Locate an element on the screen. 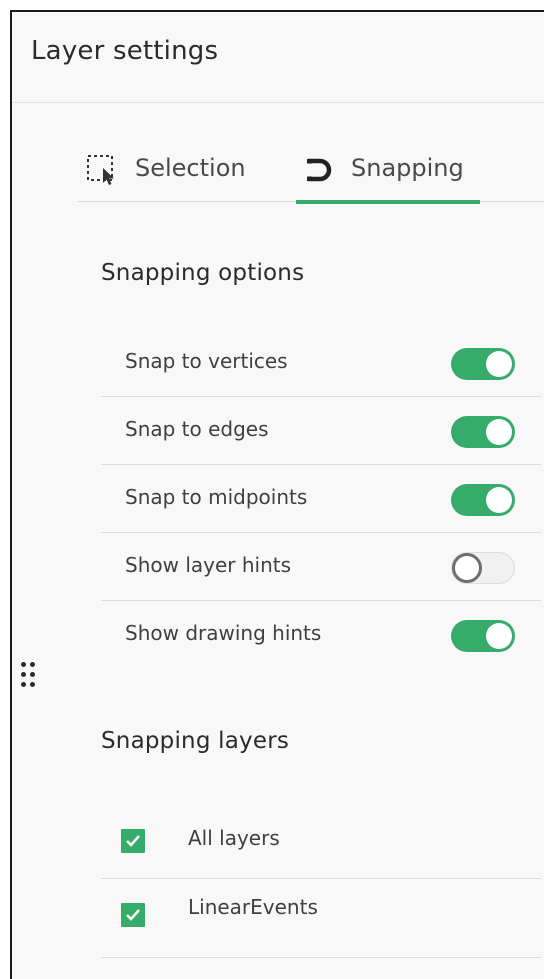 The height and width of the screenshot is (979, 544). panel-header: Layer settings is located at coordinates (278, 57).